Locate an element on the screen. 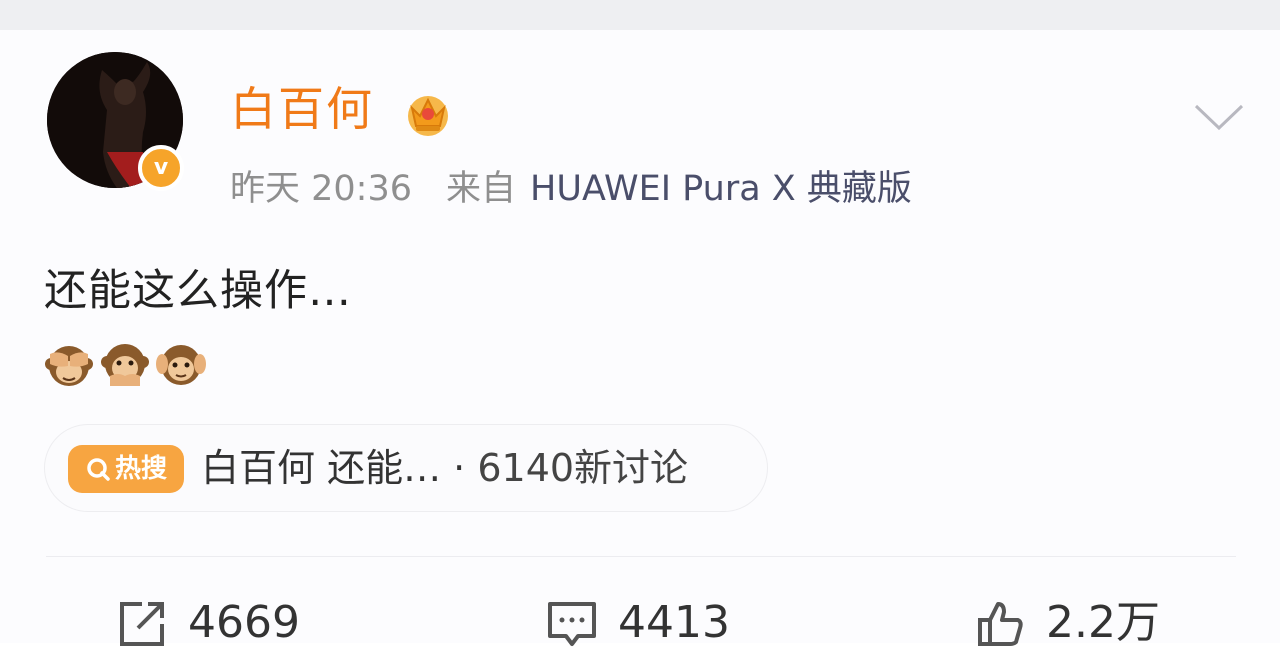  speak-no-evil-monkey-icon is located at coordinates (125, 365).